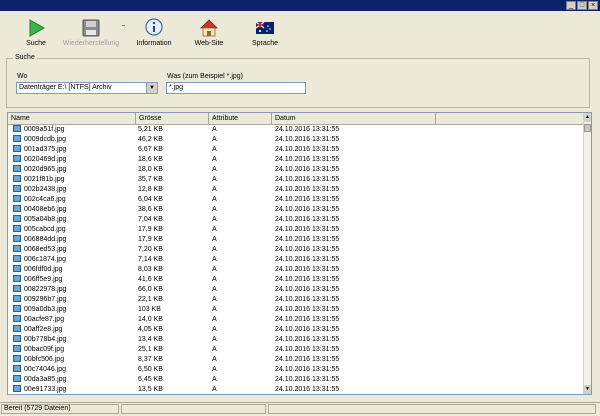 The height and width of the screenshot is (416, 600). What do you see at coordinates (150, 359) in the screenshot?
I see `cell-size: 8,37 KB` at bounding box center [150, 359].